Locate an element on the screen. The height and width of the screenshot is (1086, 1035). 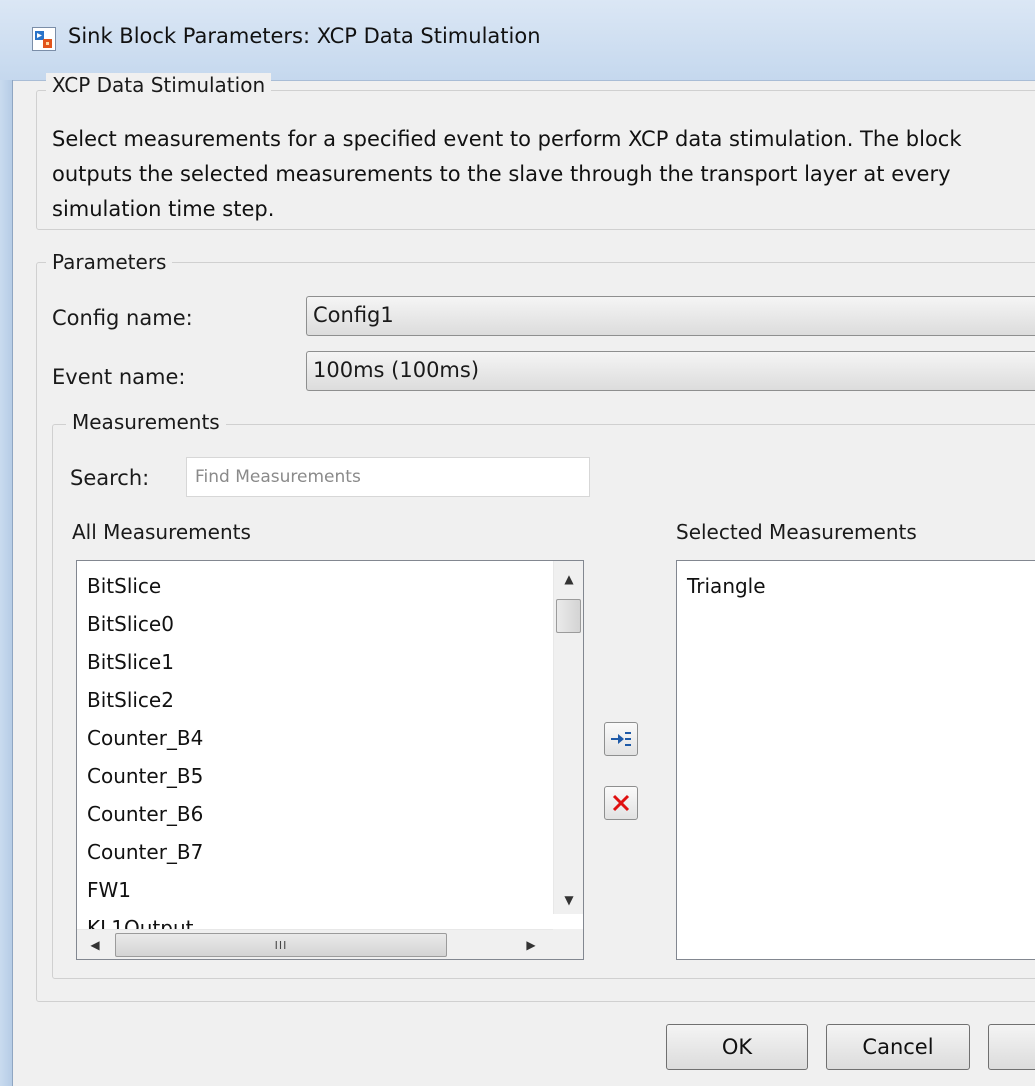
measurements-group-label: Measurements is located at coordinates (146, 422).